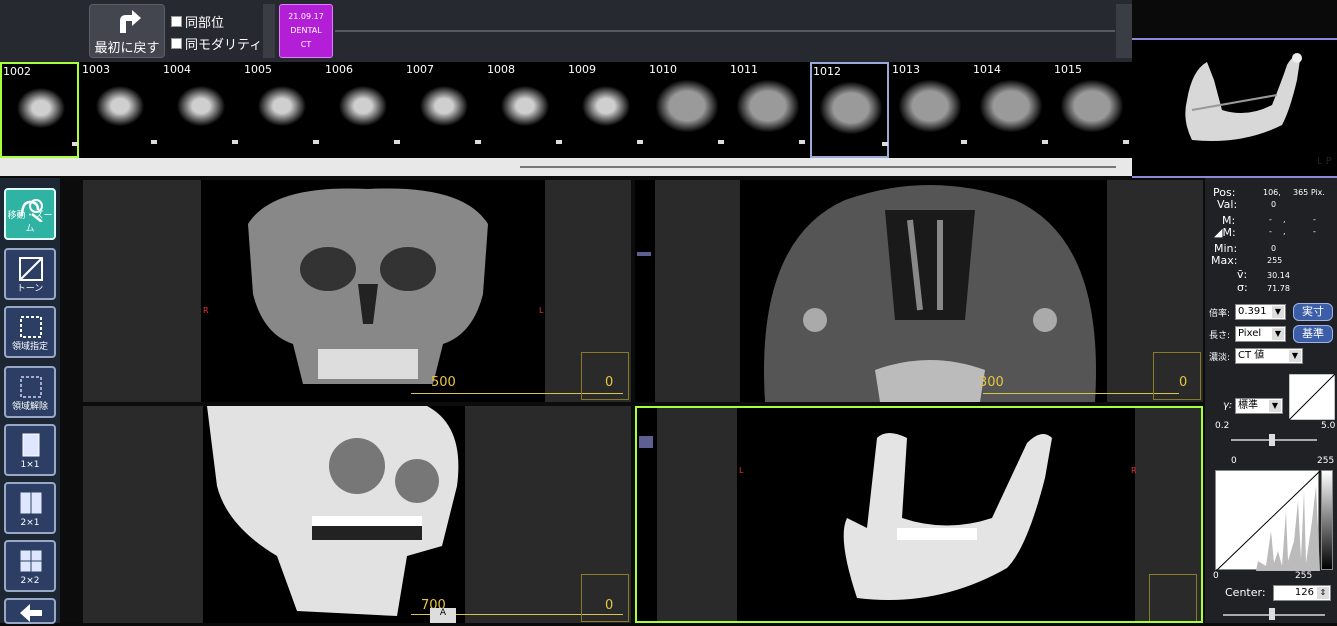 The image size is (1337, 626). What do you see at coordinates (17, 71) in the screenshot?
I see `series-number: 1002` at bounding box center [17, 71].